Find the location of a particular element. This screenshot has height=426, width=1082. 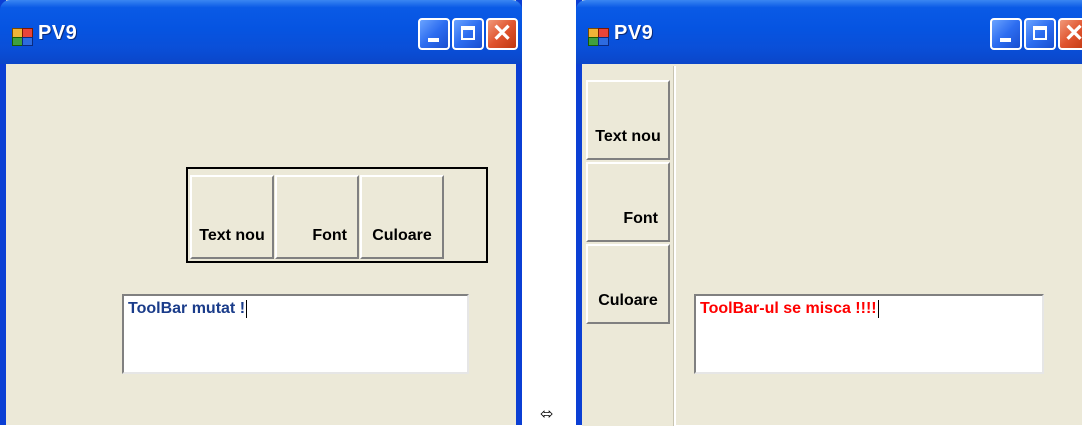

text-input: ToolBar-ul se misca !!!! is located at coordinates (869, 334).